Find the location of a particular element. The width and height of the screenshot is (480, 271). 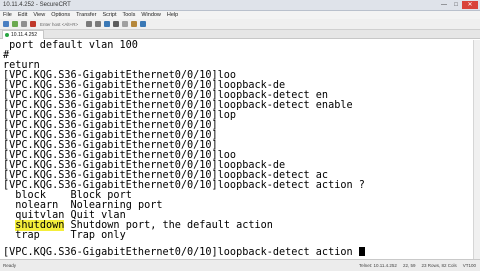

paste-icon is located at coordinates (98, 24).